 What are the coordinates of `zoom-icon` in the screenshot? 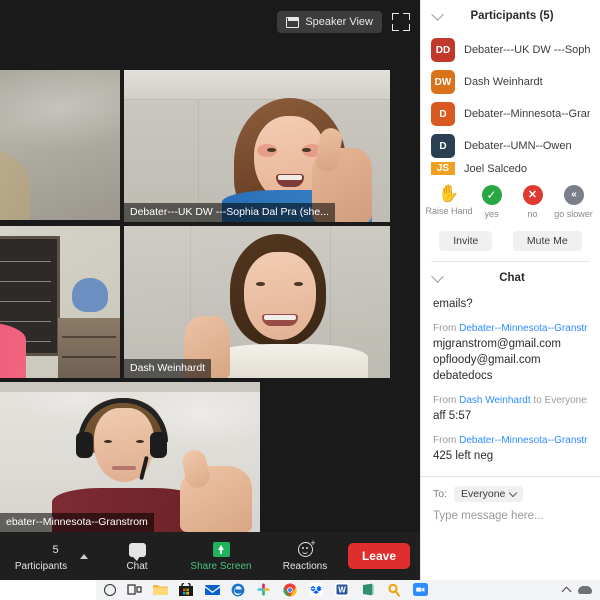 It's located at (420, 590).